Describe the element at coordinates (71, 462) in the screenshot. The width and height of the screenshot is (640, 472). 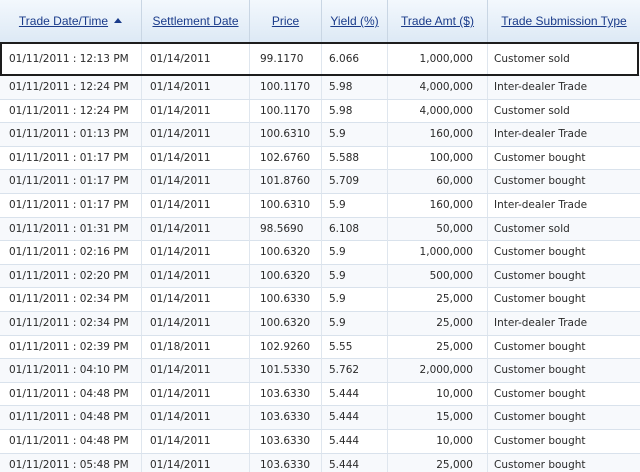
I see `trade-date-time-cell: 01/11/2011 : 05:48 PM` at that location.